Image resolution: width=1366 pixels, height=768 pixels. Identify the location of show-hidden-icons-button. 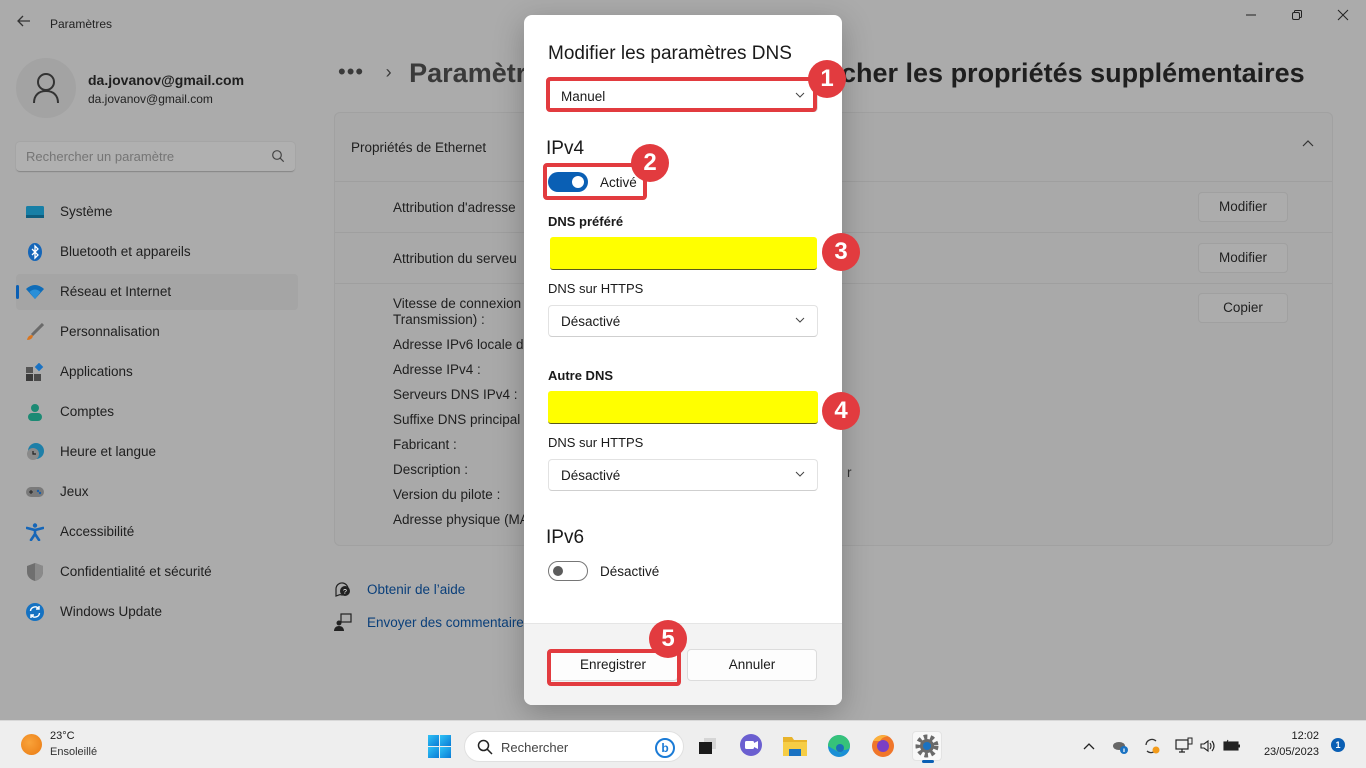
(1089, 746).